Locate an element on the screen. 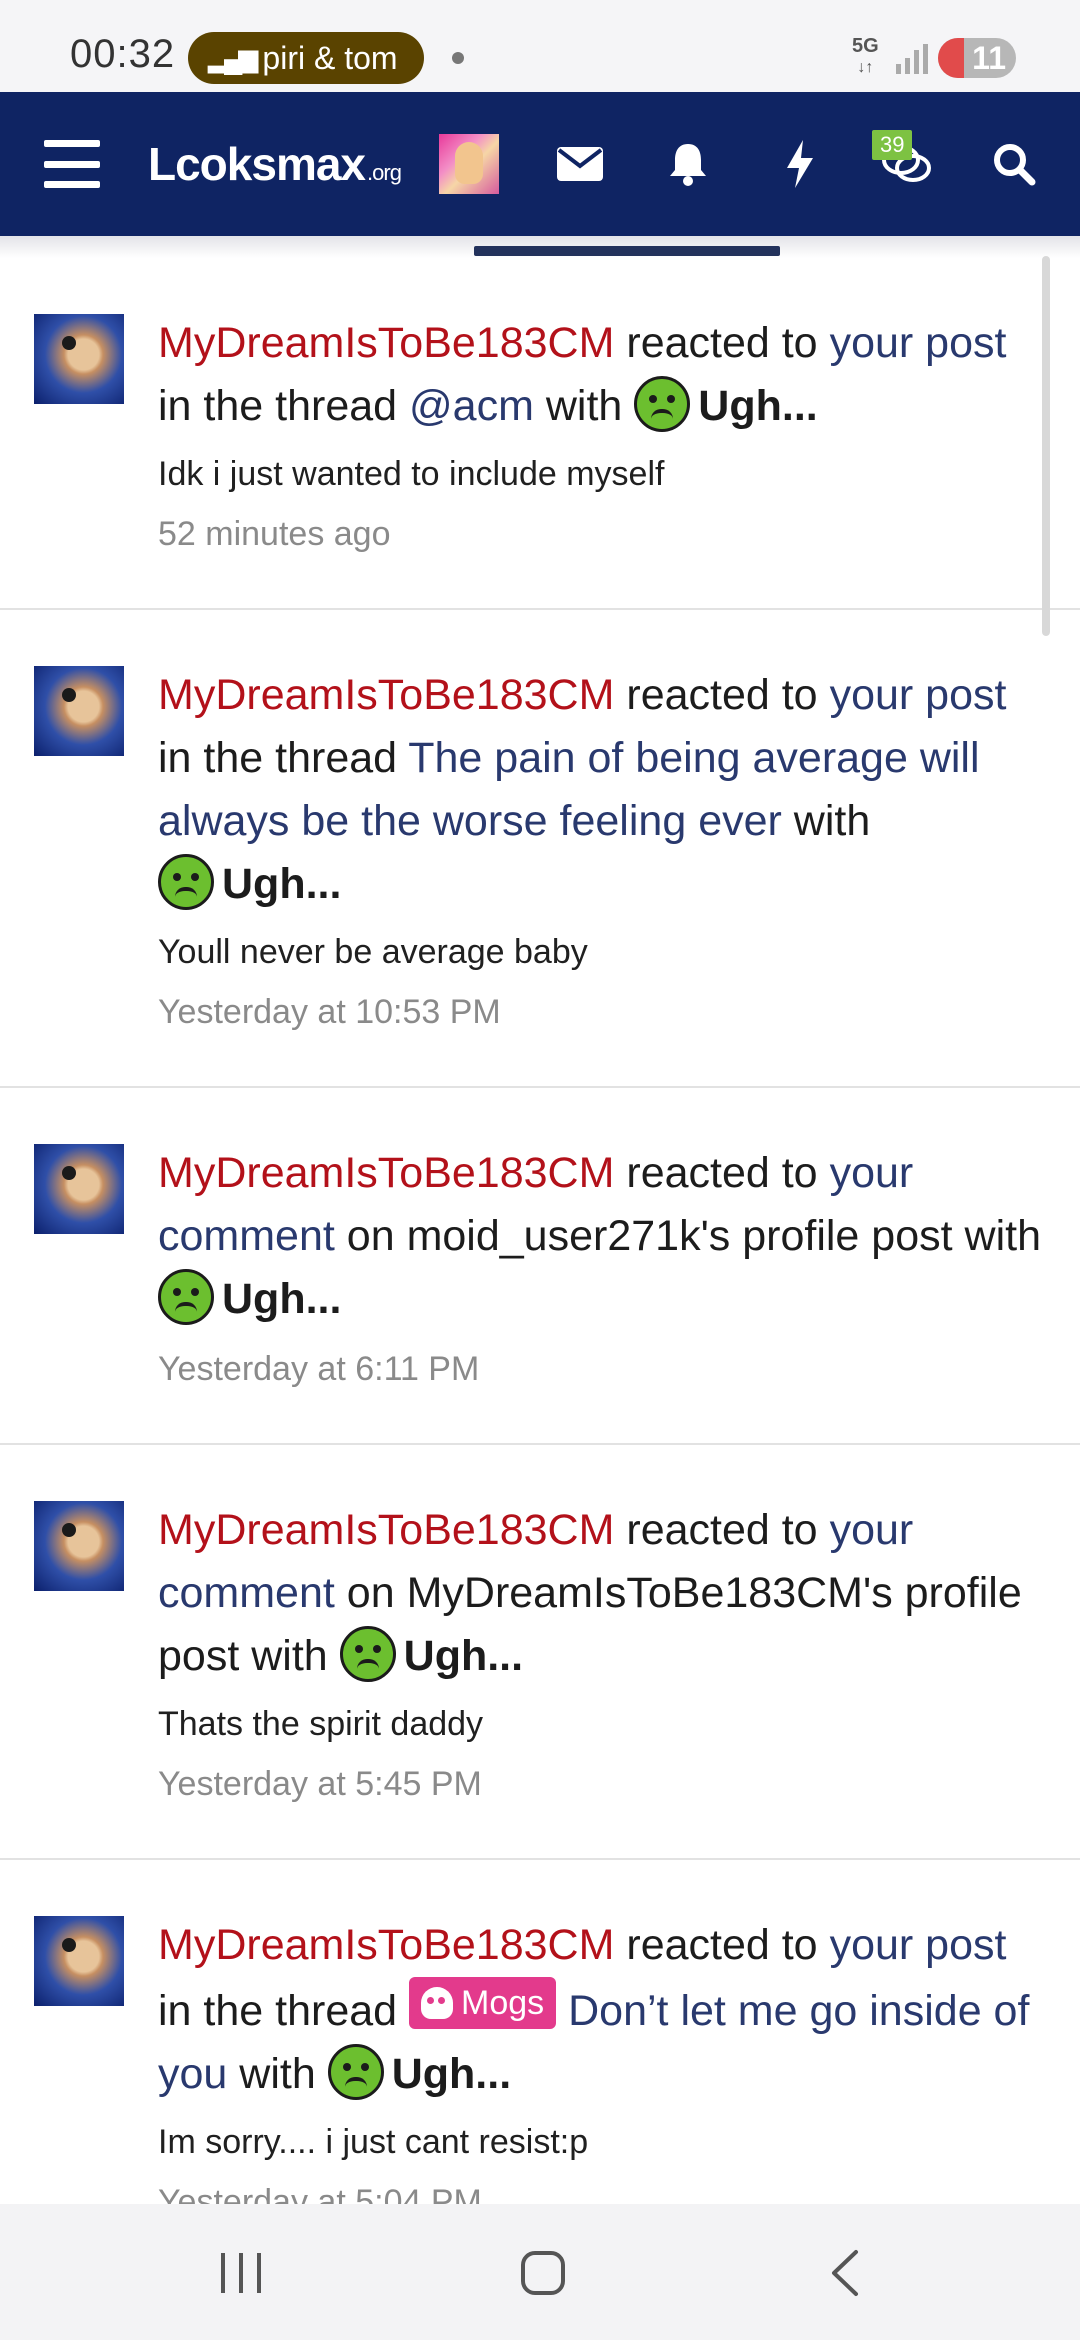 Image resolution: width=1080 pixels, height=2340 pixels. network-type: 5G ↓↑ is located at coordinates (865, 55).